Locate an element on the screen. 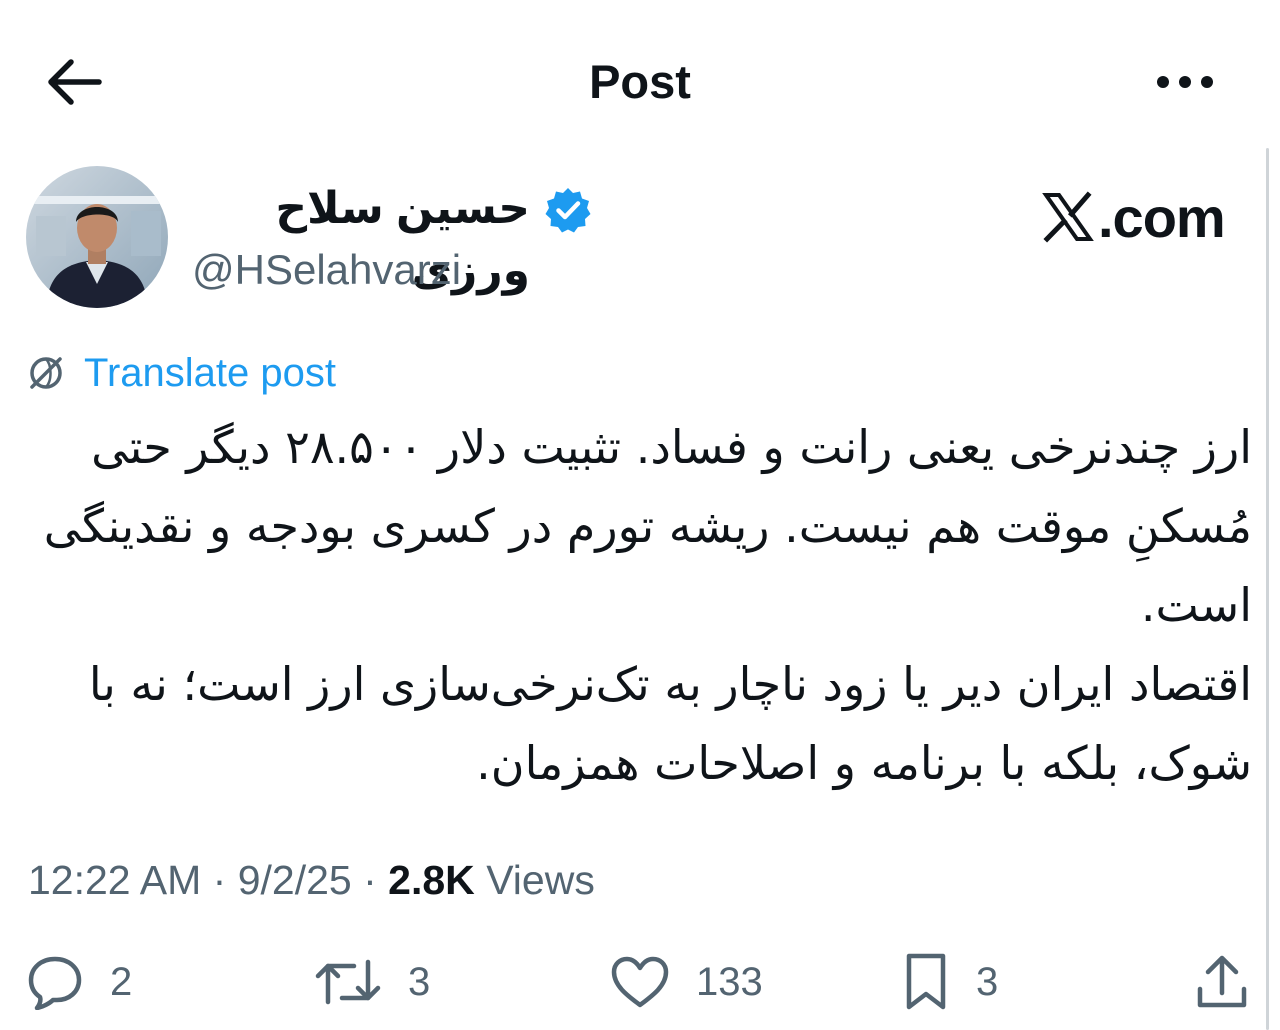  arrow-left-icon is located at coordinates (75, 82).